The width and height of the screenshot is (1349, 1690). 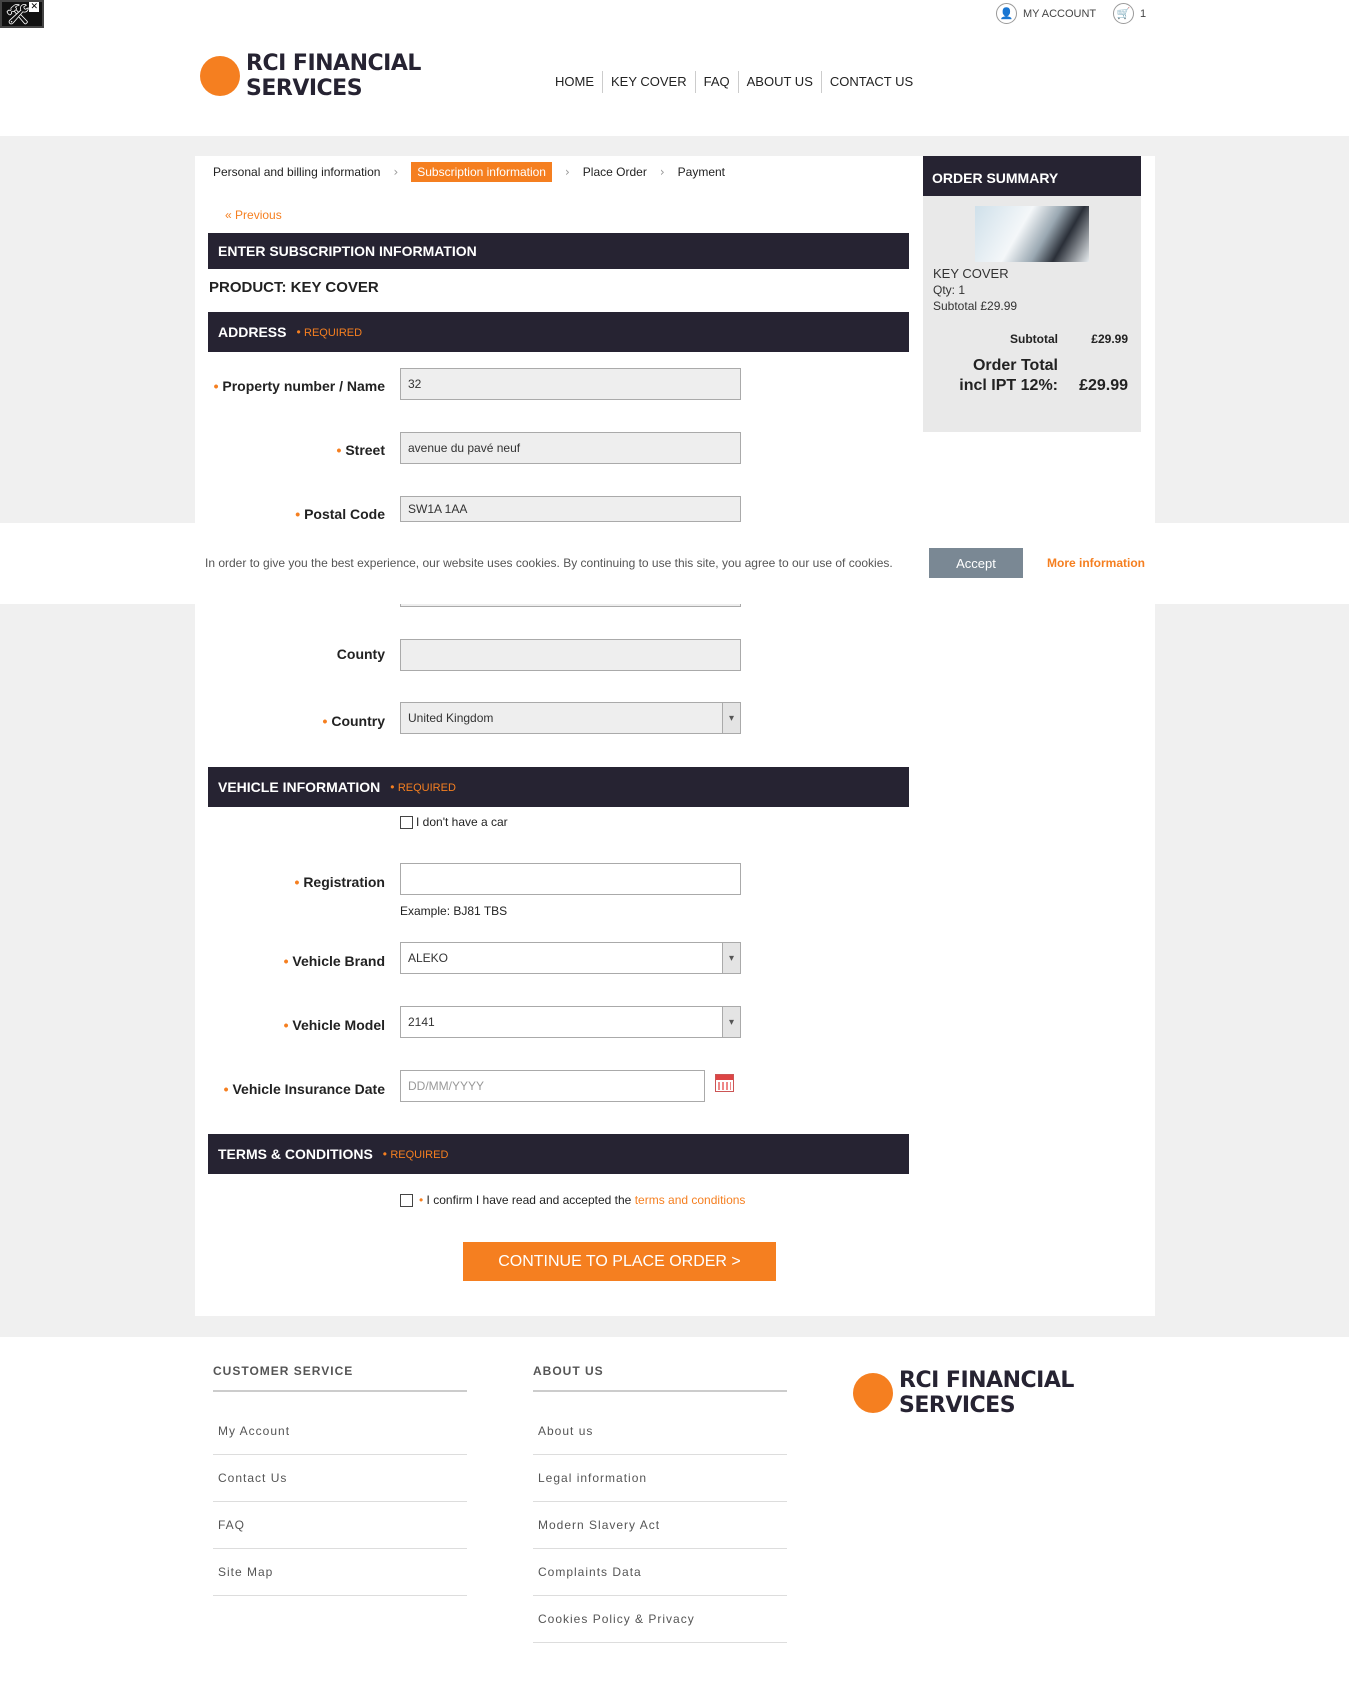 What do you see at coordinates (615, 172) in the screenshot?
I see `step-place-order: Place Order` at bounding box center [615, 172].